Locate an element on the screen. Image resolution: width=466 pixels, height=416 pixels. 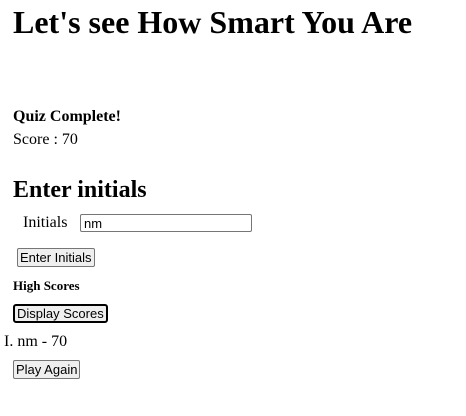
high-score-text: nm - 70 is located at coordinates (42, 341).